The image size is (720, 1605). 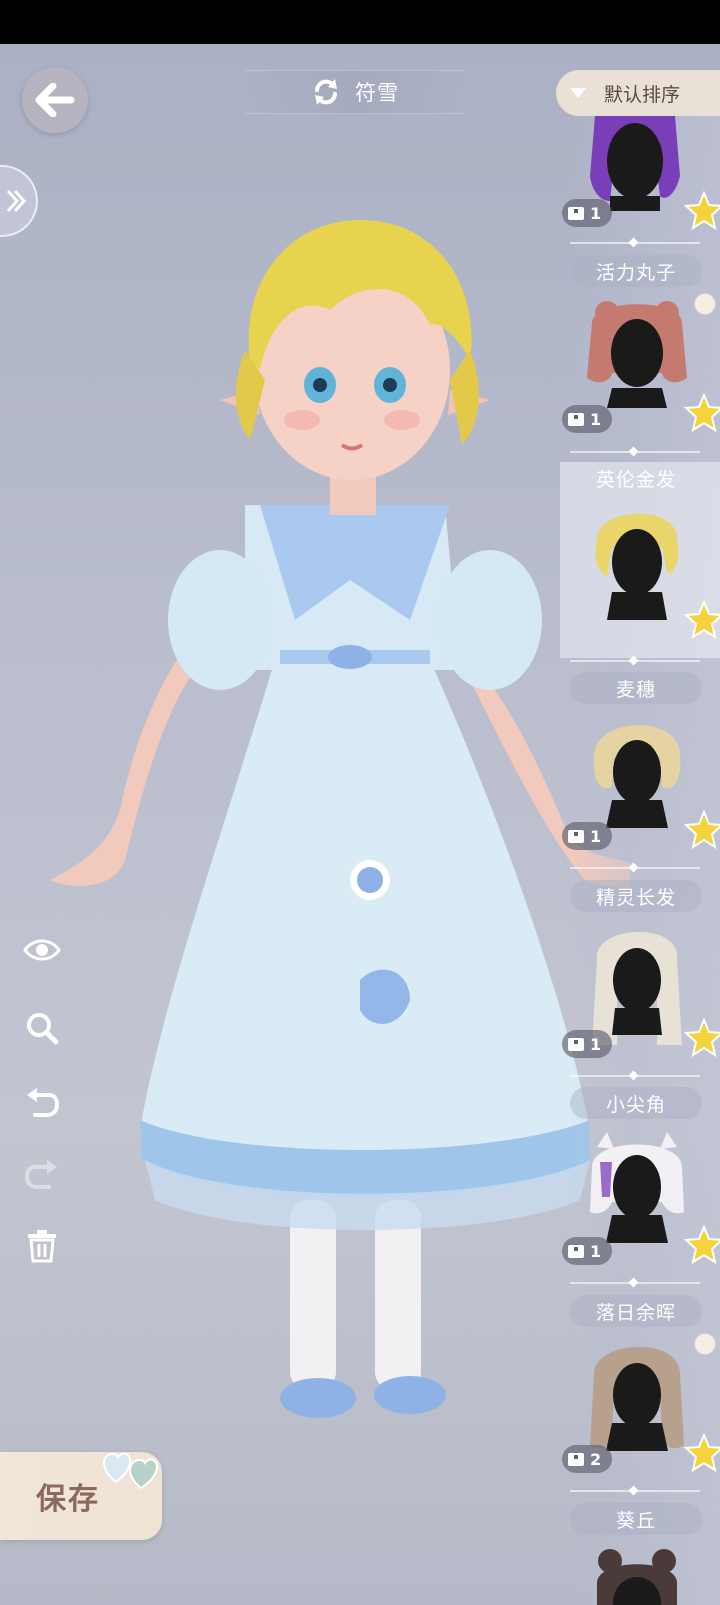 I want to click on hair-preview-blonde, so click(x=637, y=566).